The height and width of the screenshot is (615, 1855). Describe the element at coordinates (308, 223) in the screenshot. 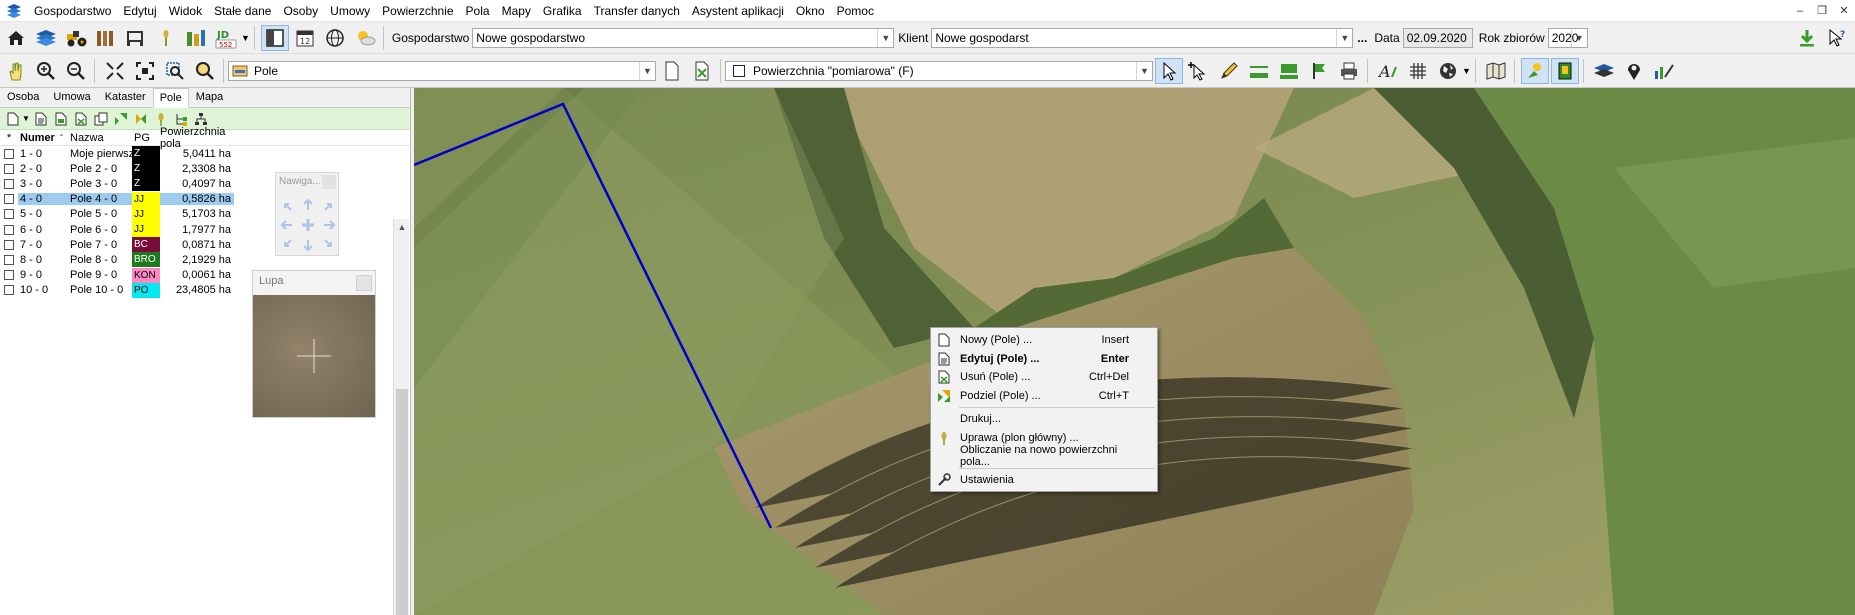

I see `pan-arrows-icon` at that location.